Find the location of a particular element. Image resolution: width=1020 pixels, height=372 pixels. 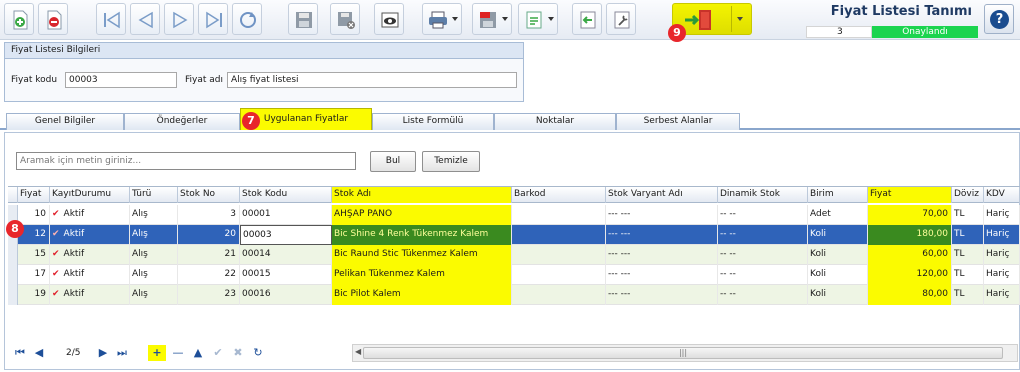

previous-record-button is located at coordinates (145, 19).